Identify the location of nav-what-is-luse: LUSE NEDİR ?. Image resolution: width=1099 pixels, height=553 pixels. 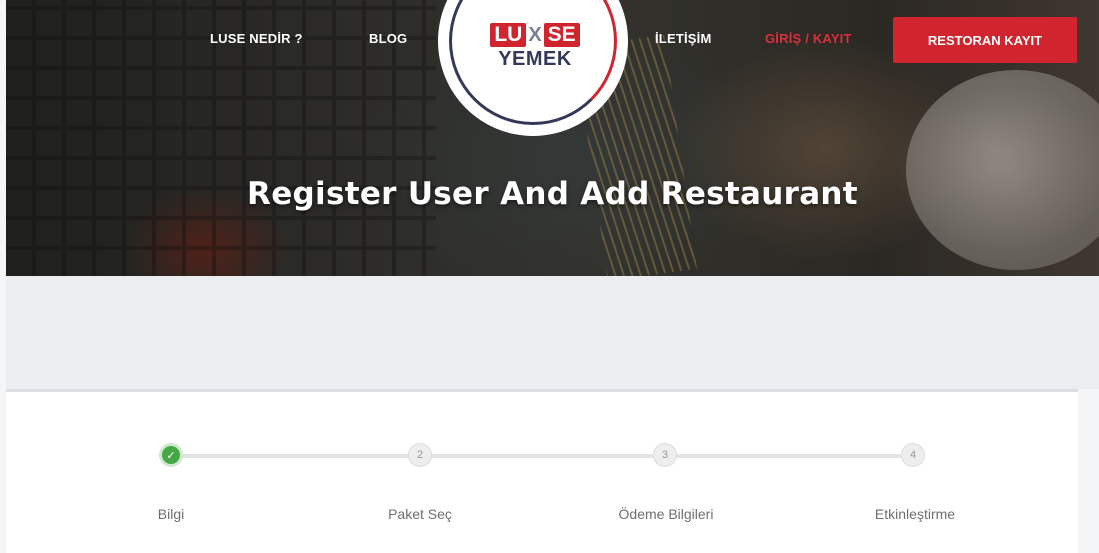
(256, 38).